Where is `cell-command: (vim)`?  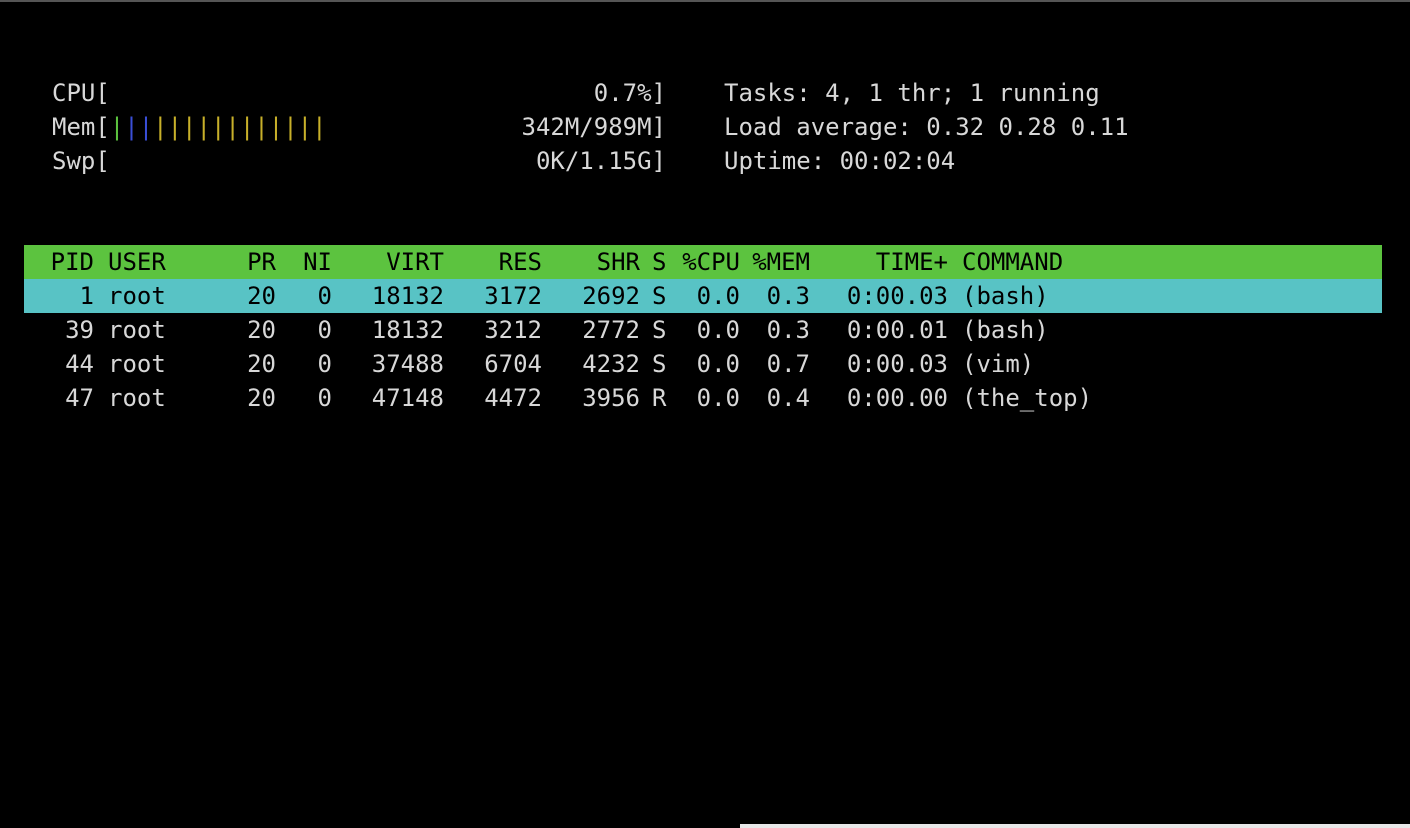
cell-command: (vim) is located at coordinates (998, 364).